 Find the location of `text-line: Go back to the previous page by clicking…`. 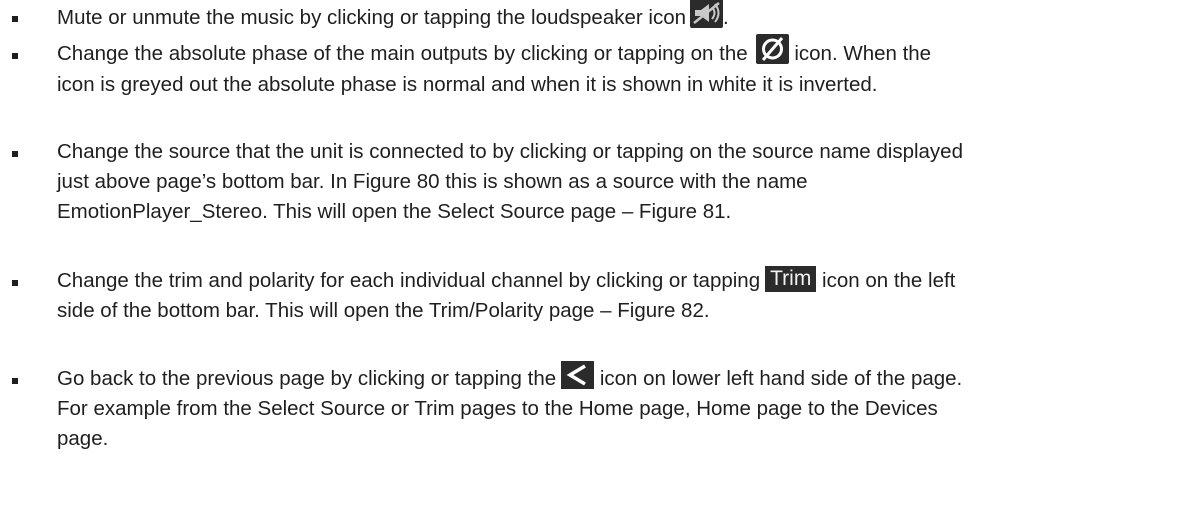

text-line: Go back to the previous page by clicking… is located at coordinates (307, 378).